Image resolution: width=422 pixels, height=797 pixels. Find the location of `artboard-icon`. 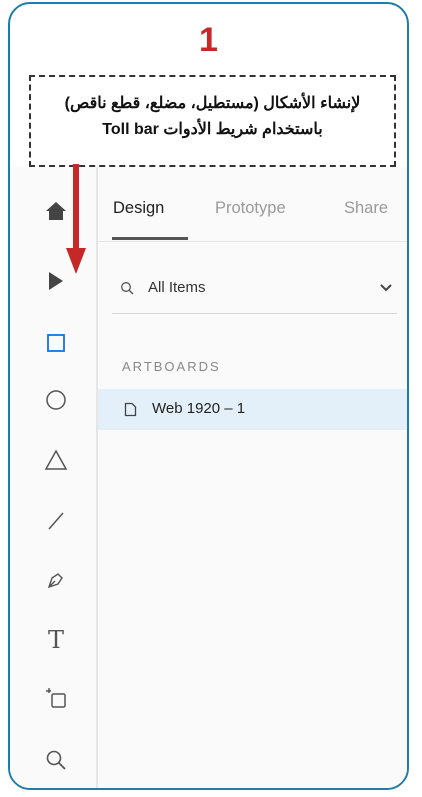

artboard-icon is located at coordinates (56, 698).